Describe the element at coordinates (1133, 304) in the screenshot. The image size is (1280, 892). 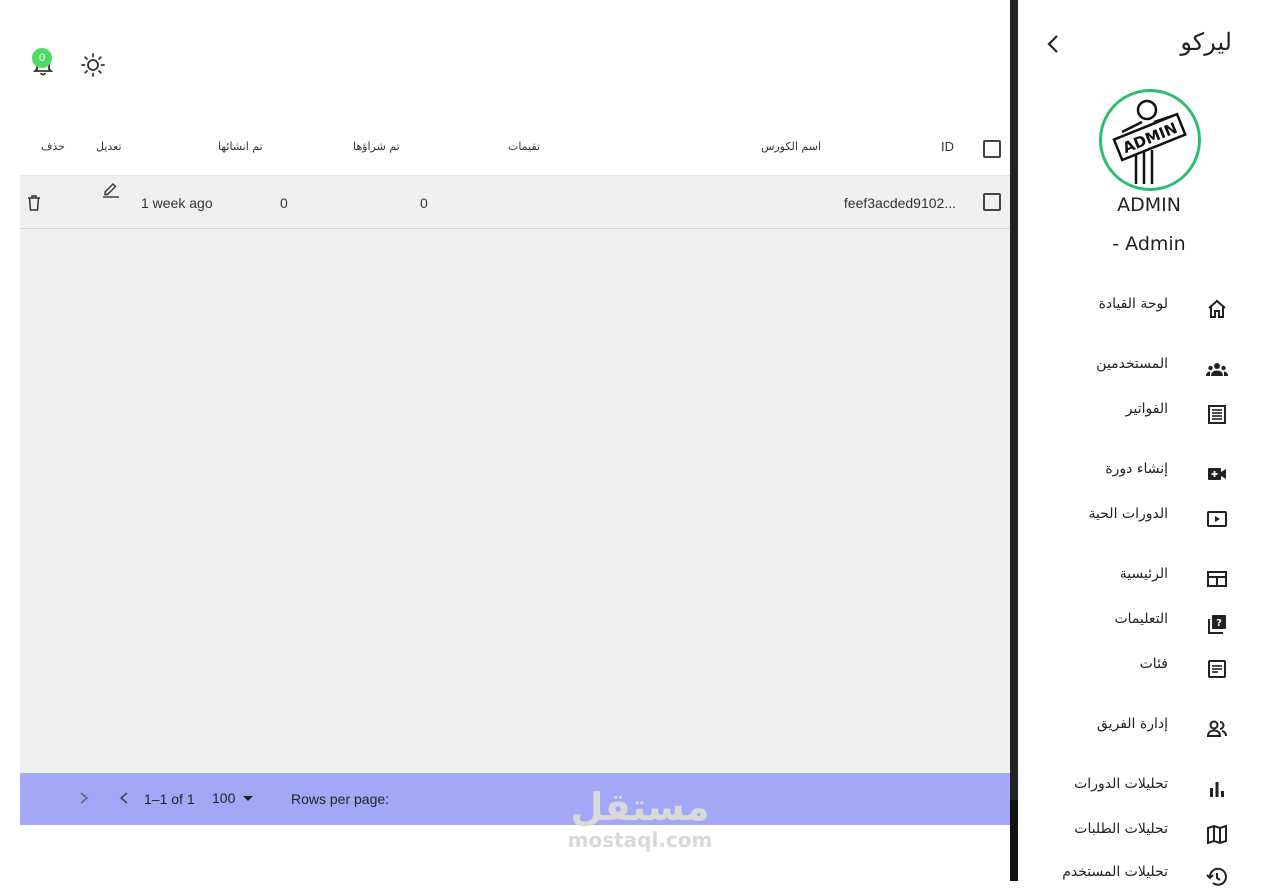
I see `sidebar-item-label: لوحة القيادة` at that location.